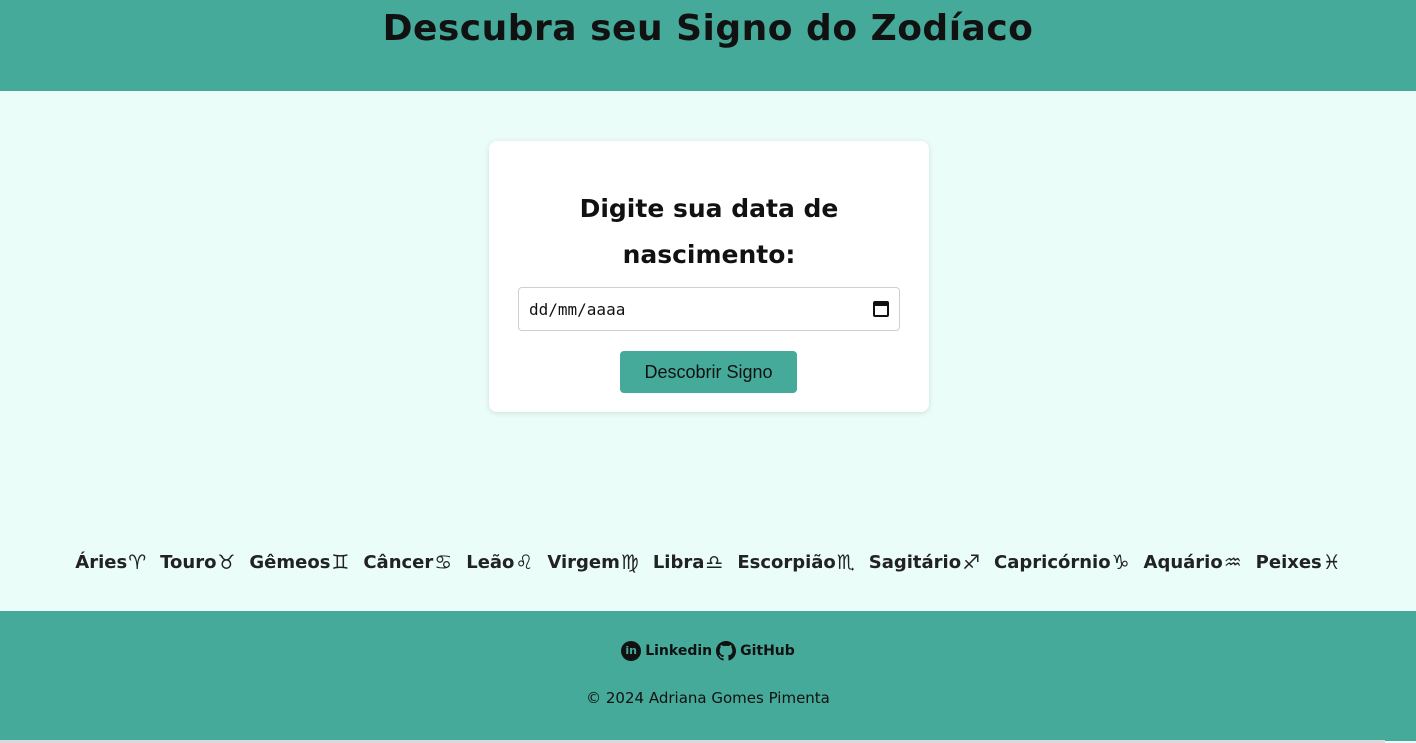 This screenshot has width=1416, height=743. I want to click on sign-aquarius: Aquário ♒︎, so click(1193, 562).